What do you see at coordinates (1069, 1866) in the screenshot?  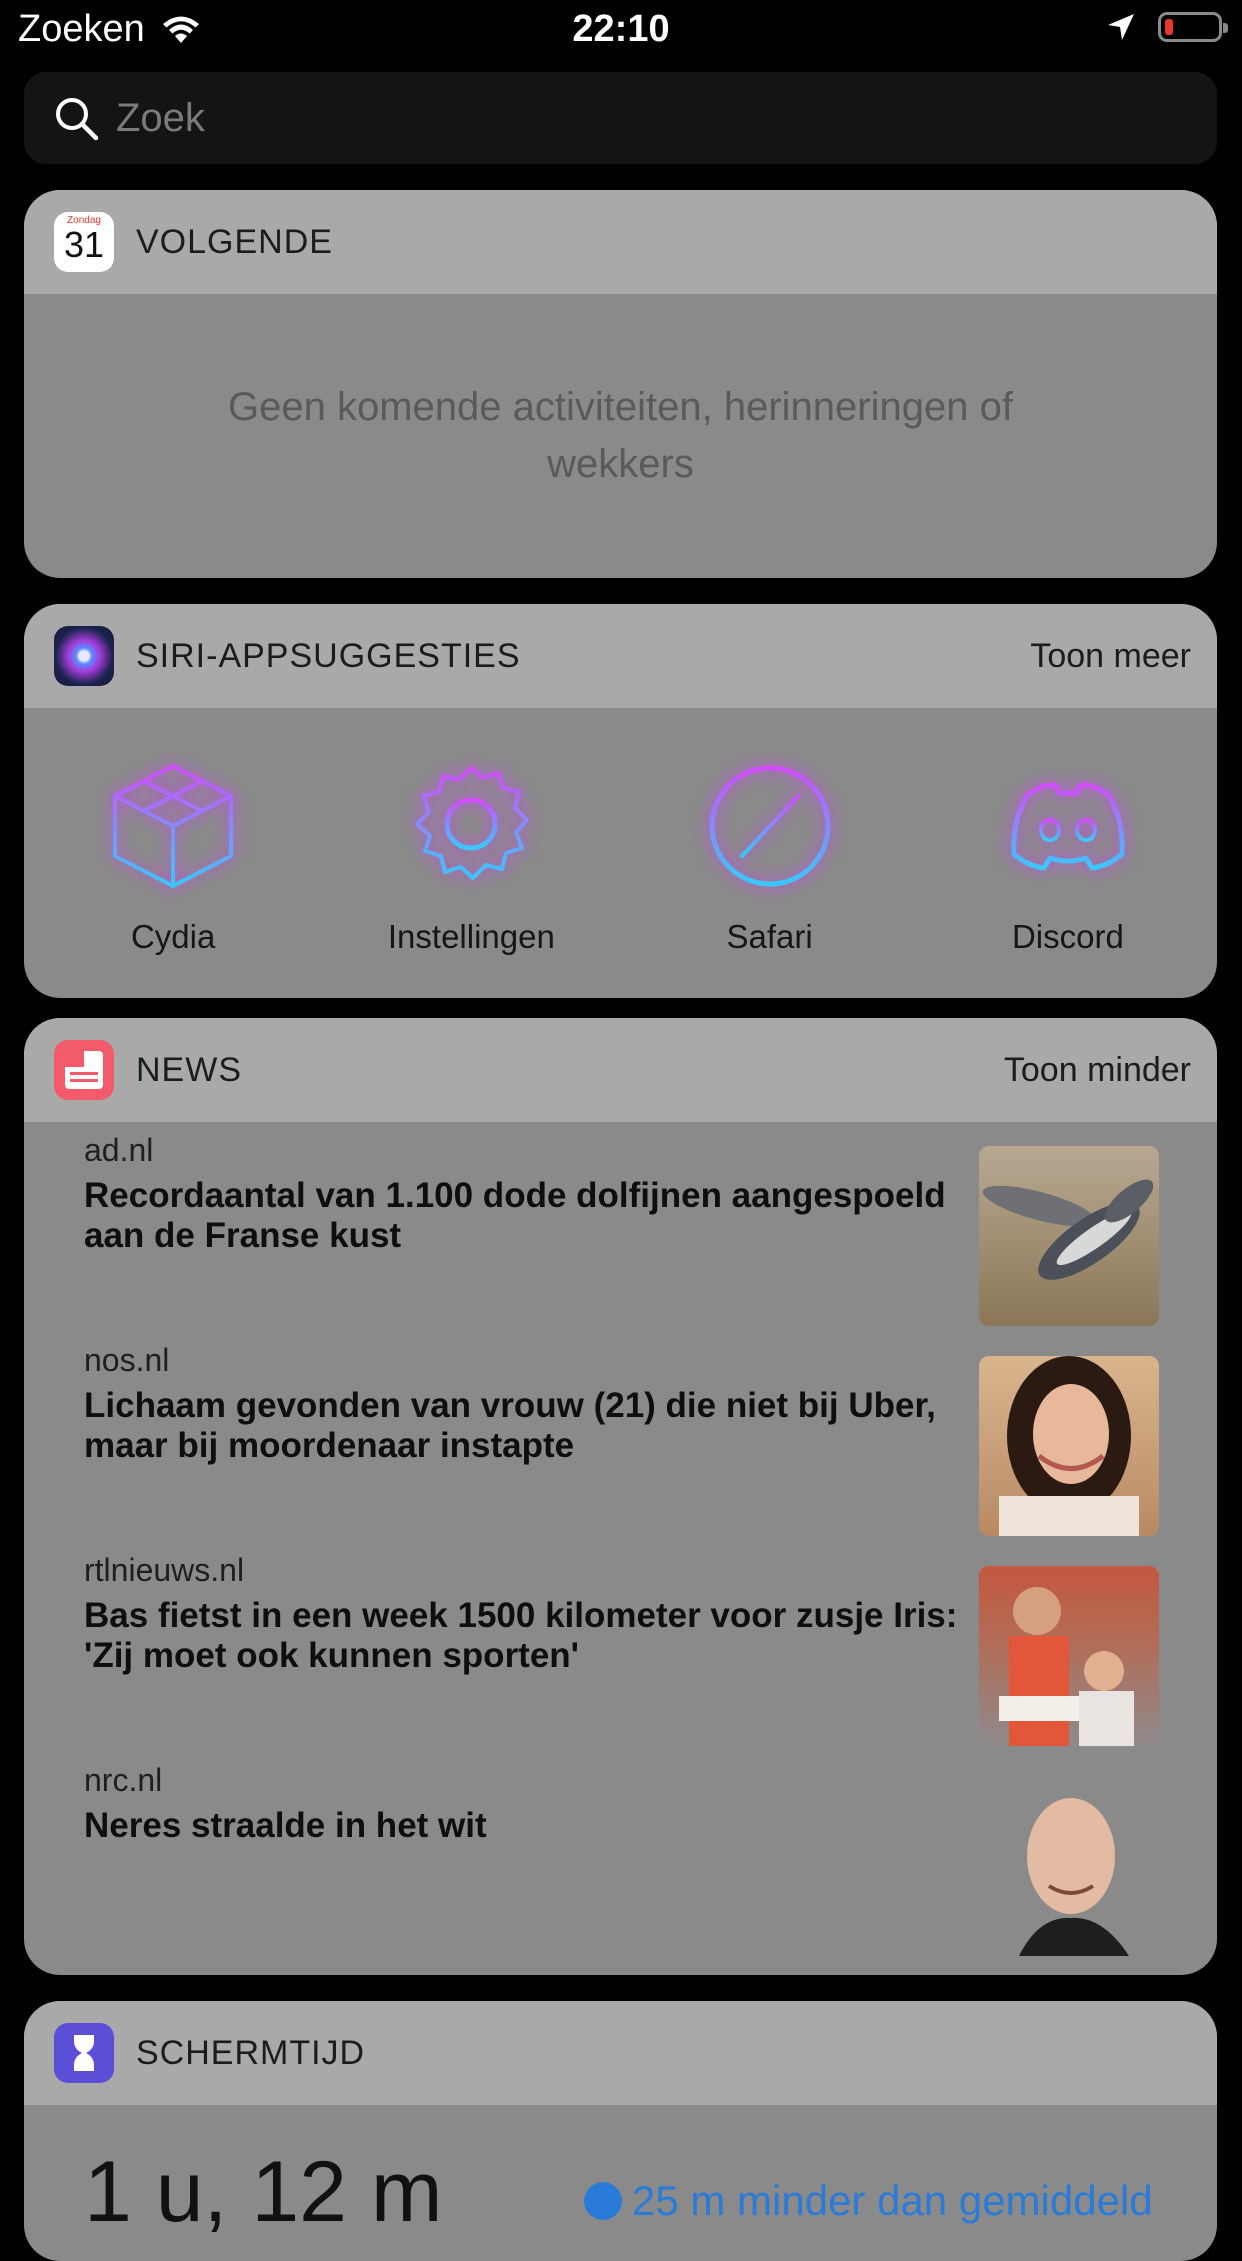 I see `man-portrait-photo` at bounding box center [1069, 1866].